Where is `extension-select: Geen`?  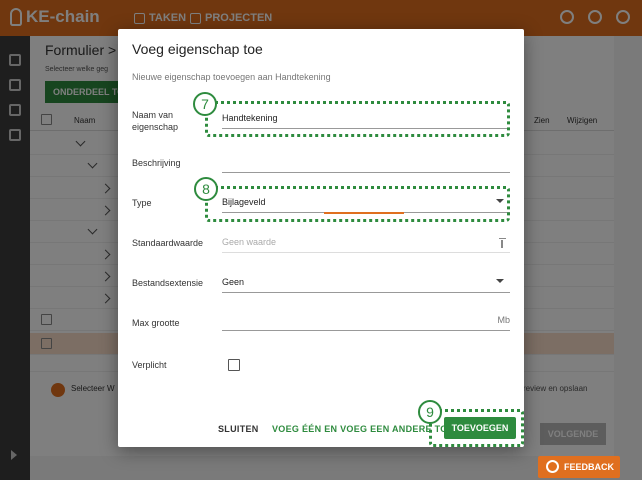 extension-select: Geen is located at coordinates (366, 281).